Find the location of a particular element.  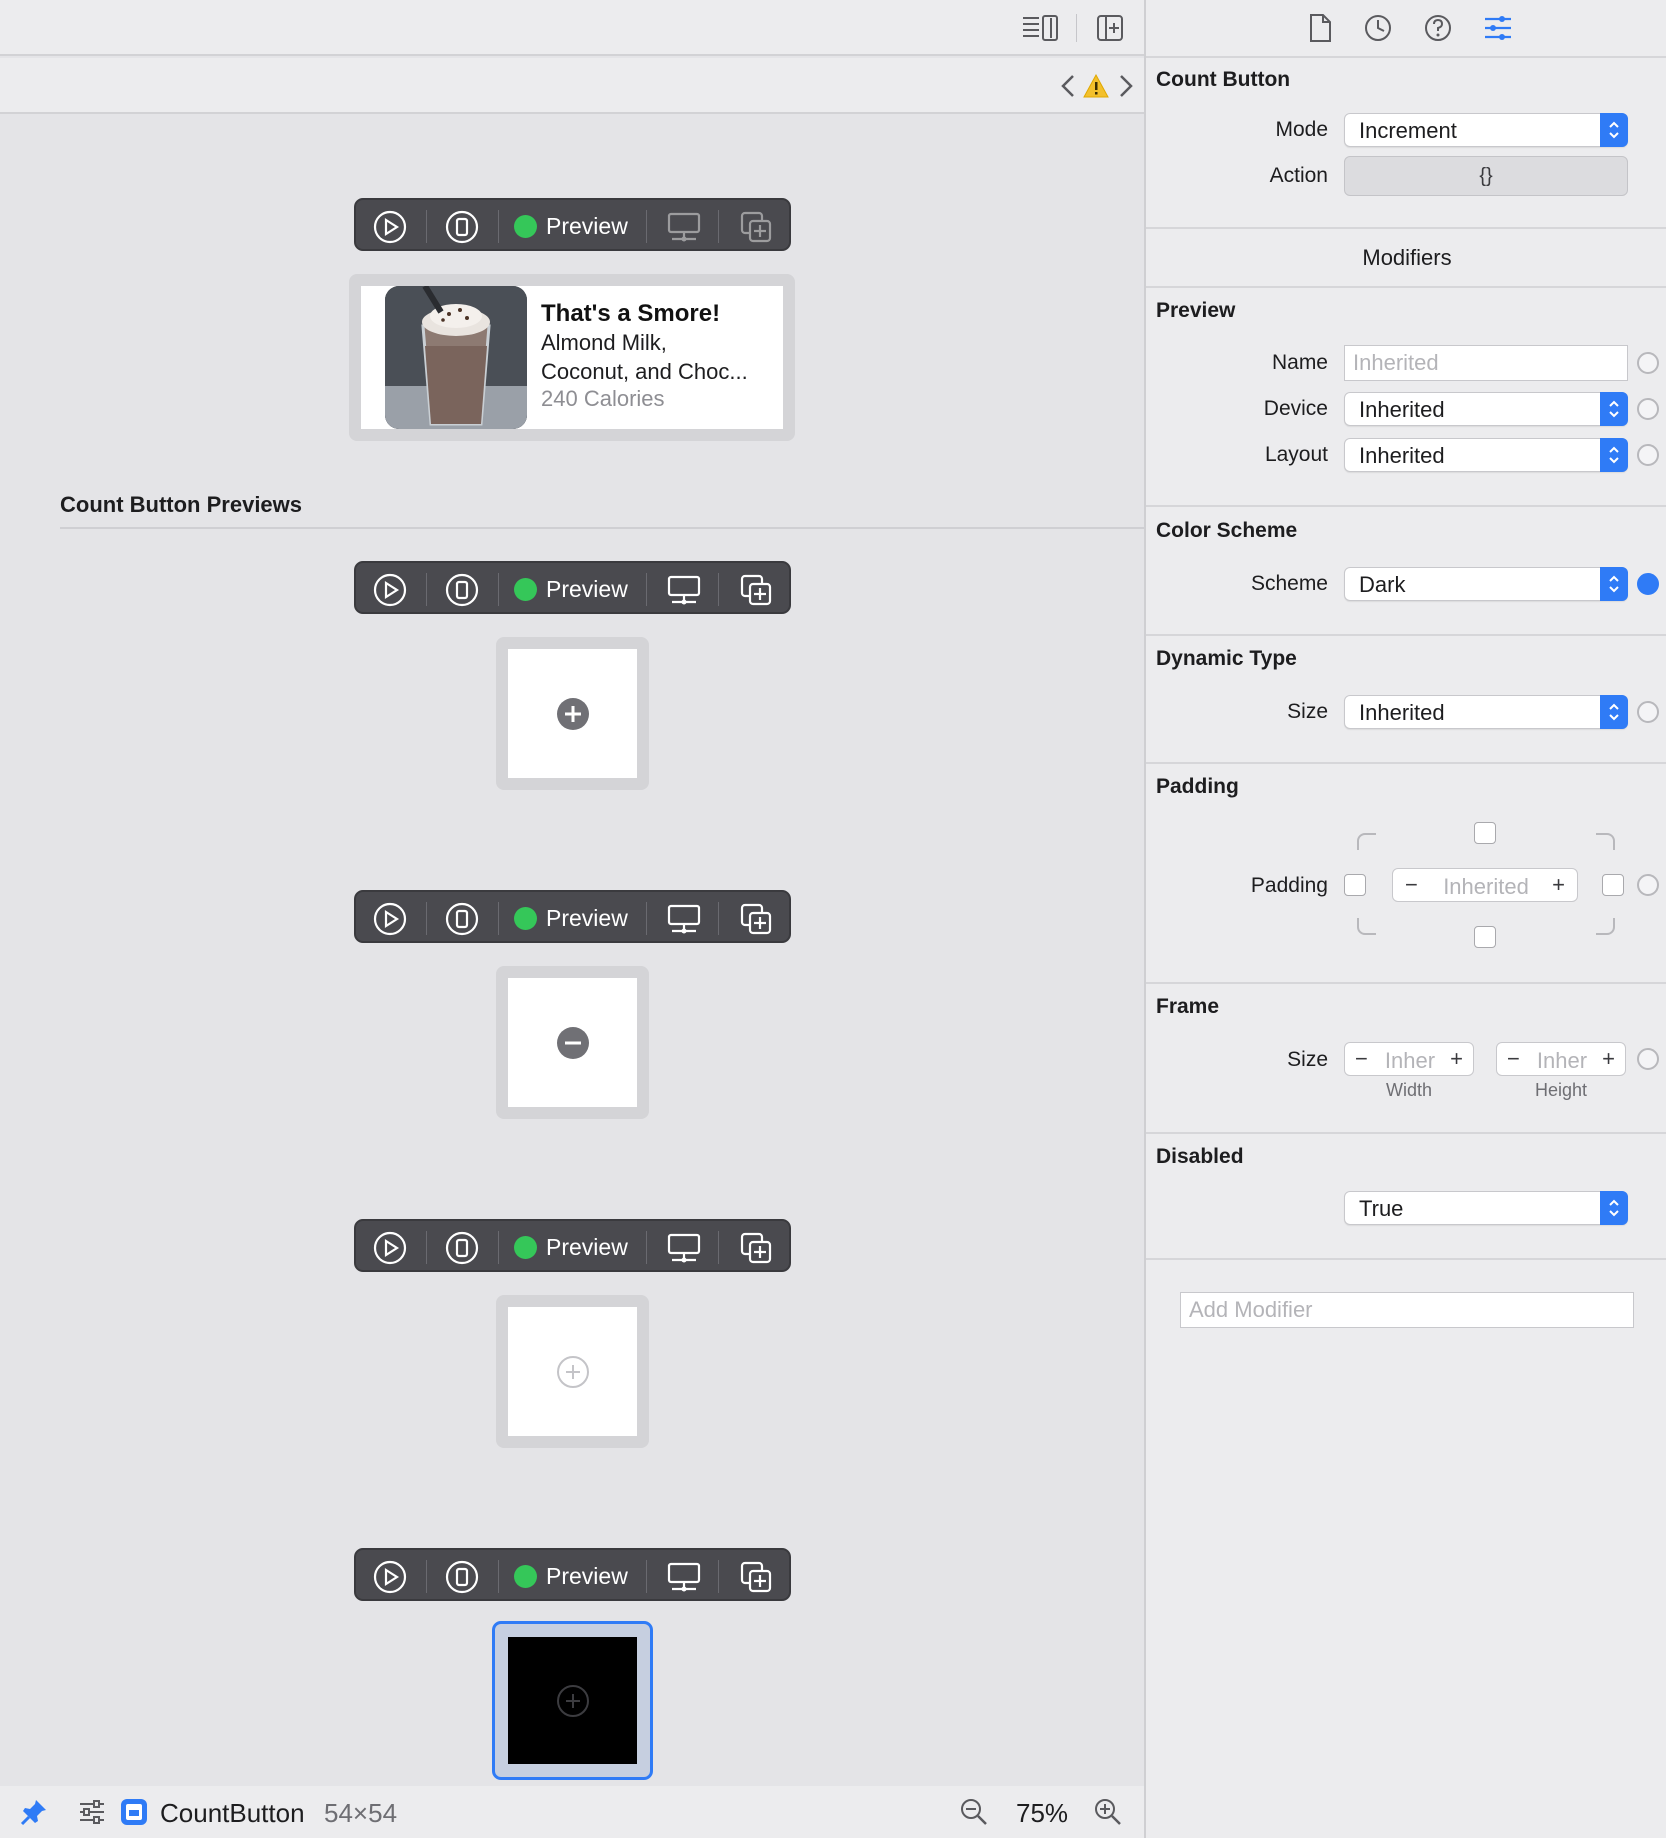

add-editor-icon is located at coordinates (1110, 28).